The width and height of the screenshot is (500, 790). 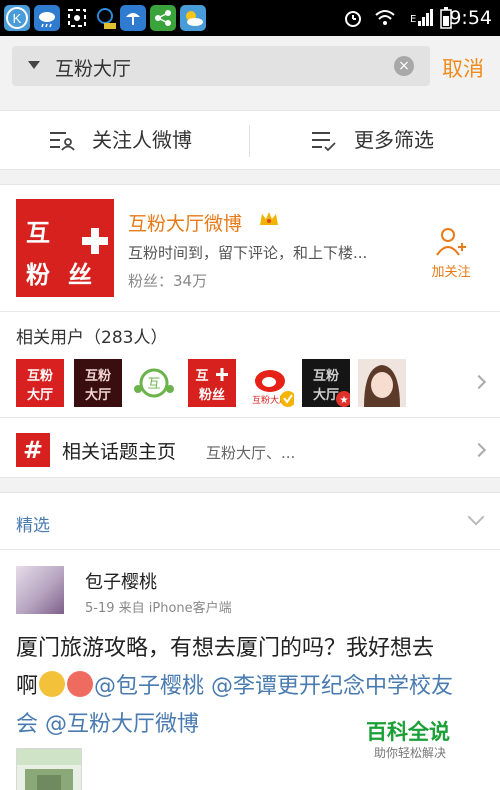 I want to click on cancel-button: 取消, so click(x=463, y=68).